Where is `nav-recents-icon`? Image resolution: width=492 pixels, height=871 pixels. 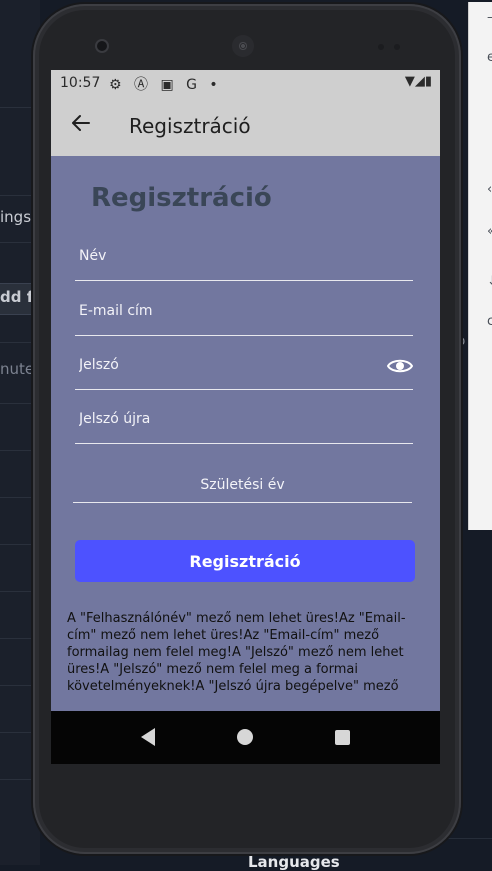 nav-recents-icon is located at coordinates (342, 737).